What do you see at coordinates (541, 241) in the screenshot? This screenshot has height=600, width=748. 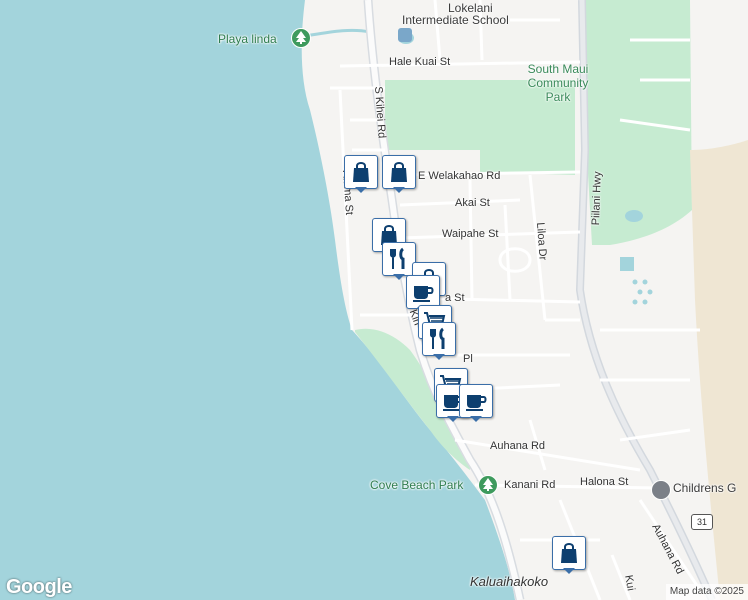 I see `liloa-drive-label: Liloa Dr` at bounding box center [541, 241].